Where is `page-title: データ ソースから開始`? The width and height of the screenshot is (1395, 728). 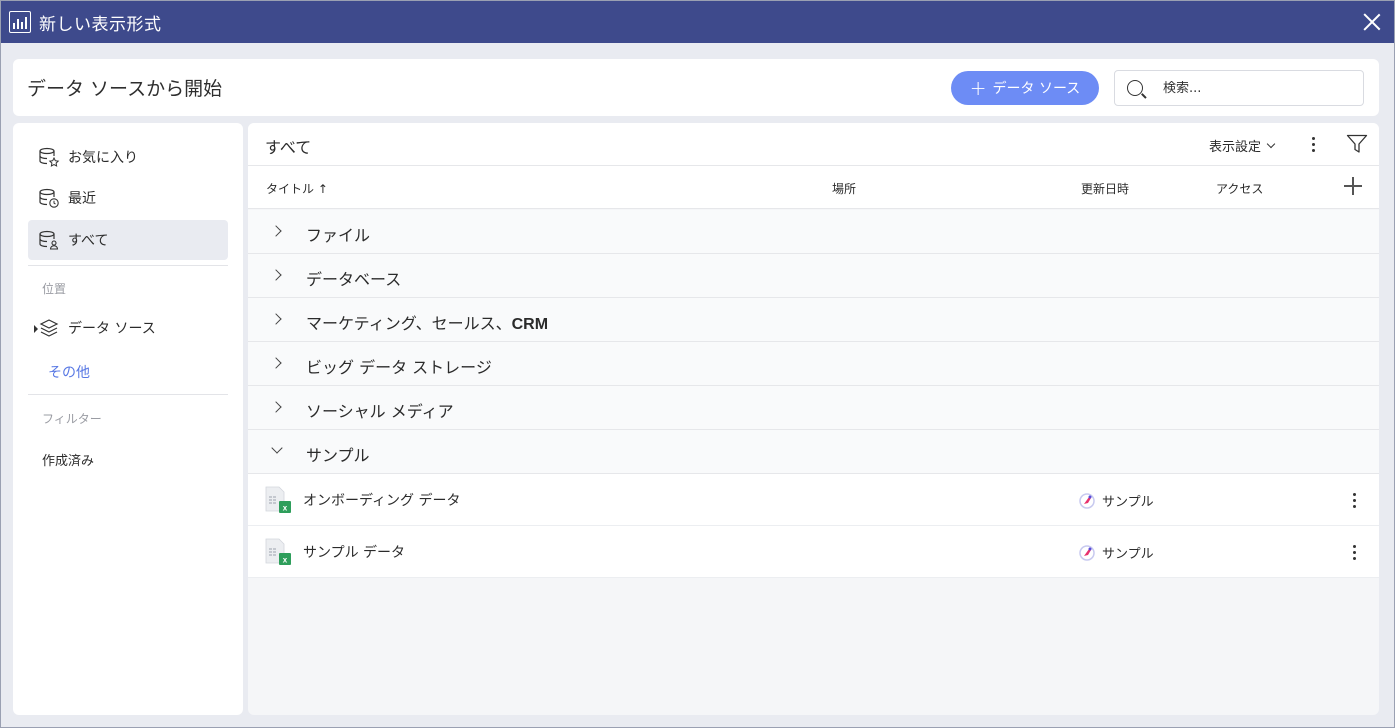 page-title: データ ソースから開始 is located at coordinates (125, 89).